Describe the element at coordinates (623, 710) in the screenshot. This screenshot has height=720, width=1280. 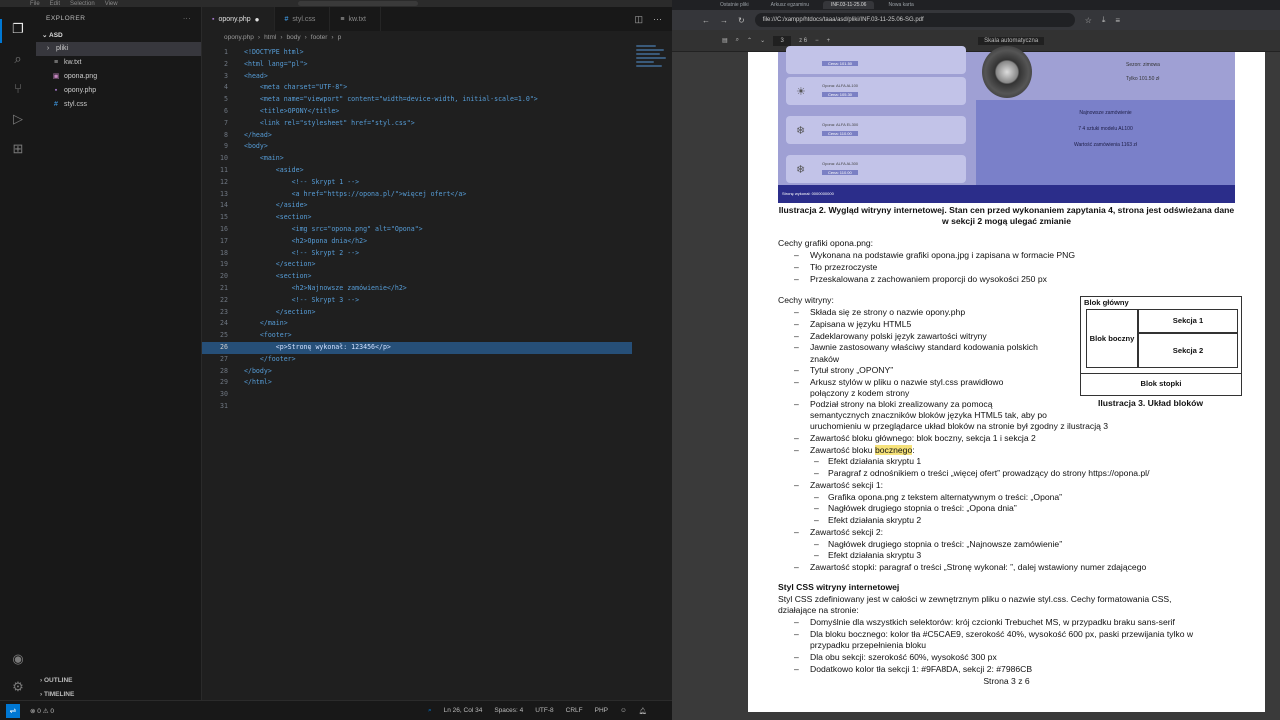
I see `feedback-icon: ☺` at that location.